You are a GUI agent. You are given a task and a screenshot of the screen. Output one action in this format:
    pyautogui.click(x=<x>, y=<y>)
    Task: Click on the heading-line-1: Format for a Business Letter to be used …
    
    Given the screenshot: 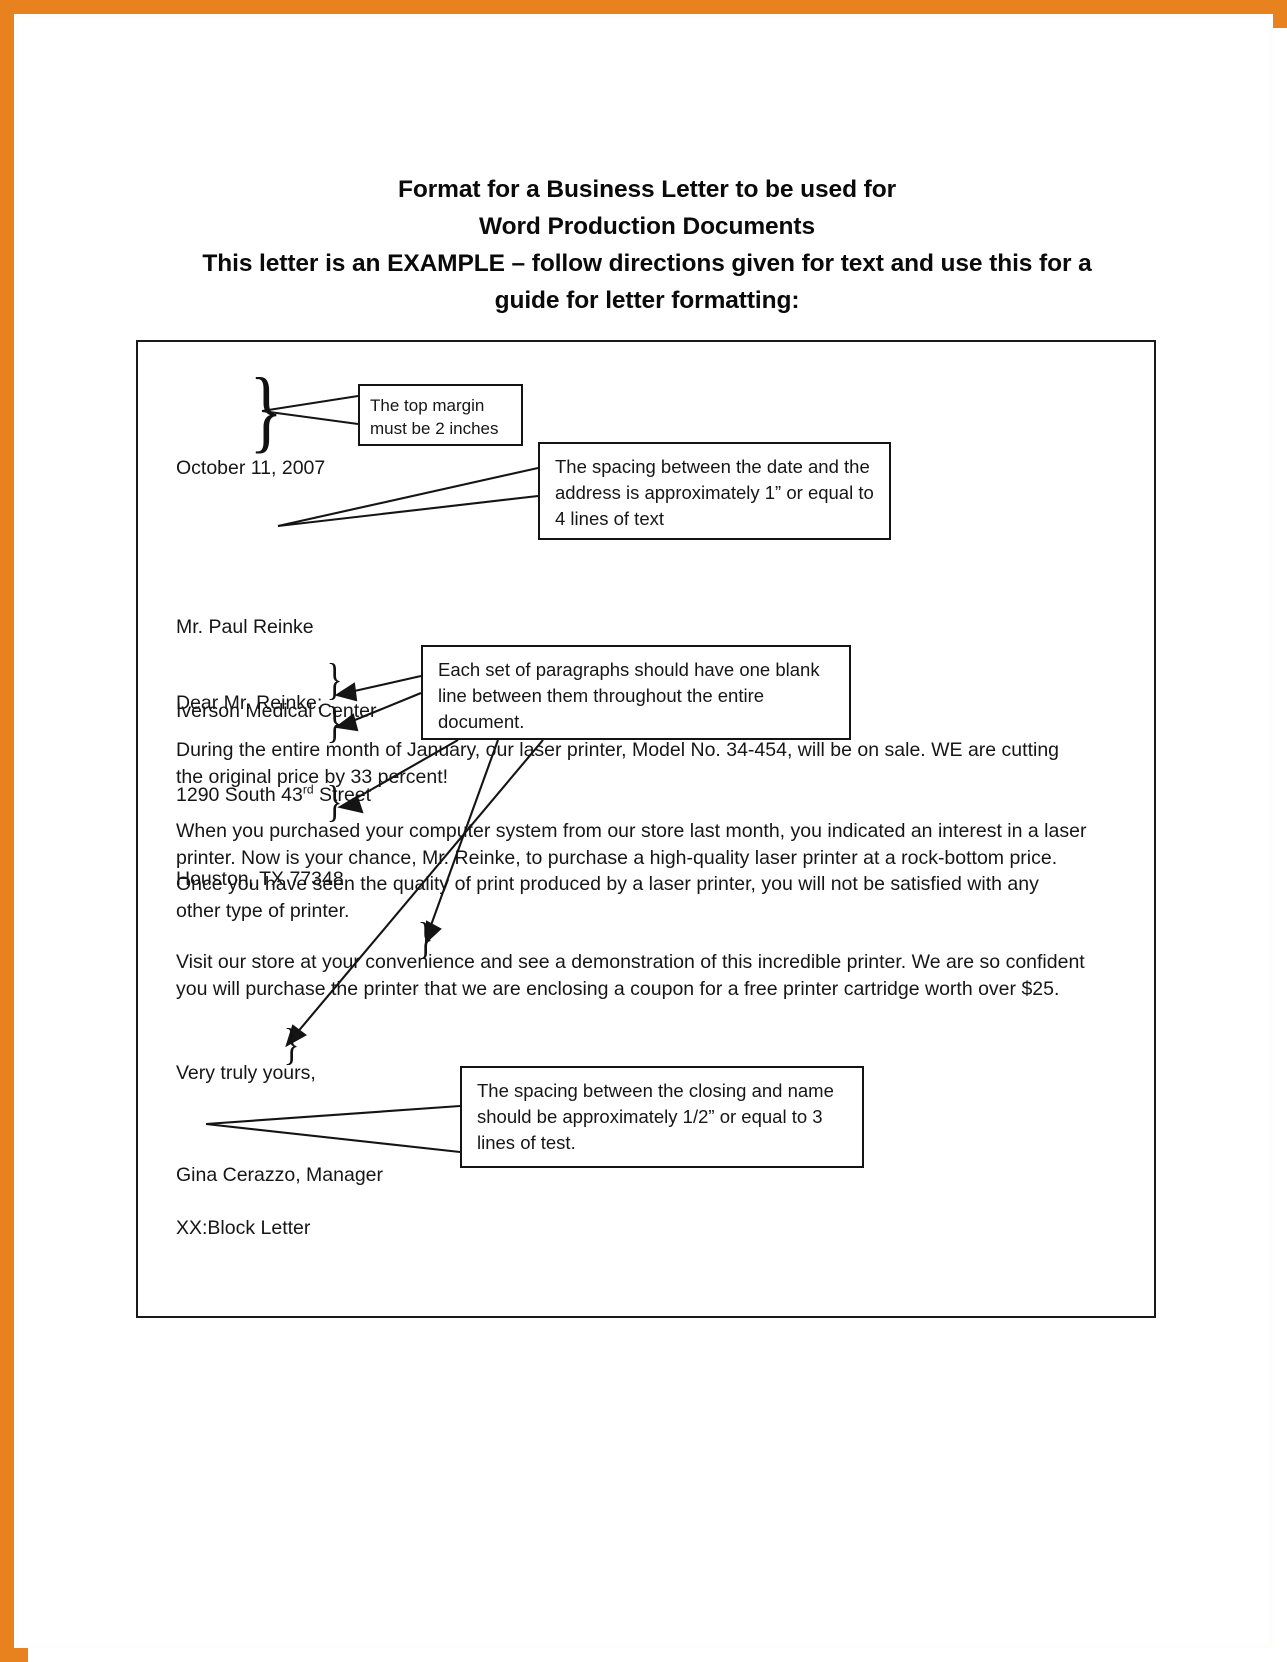 What is the action you would take?
    pyautogui.click(x=647, y=189)
    